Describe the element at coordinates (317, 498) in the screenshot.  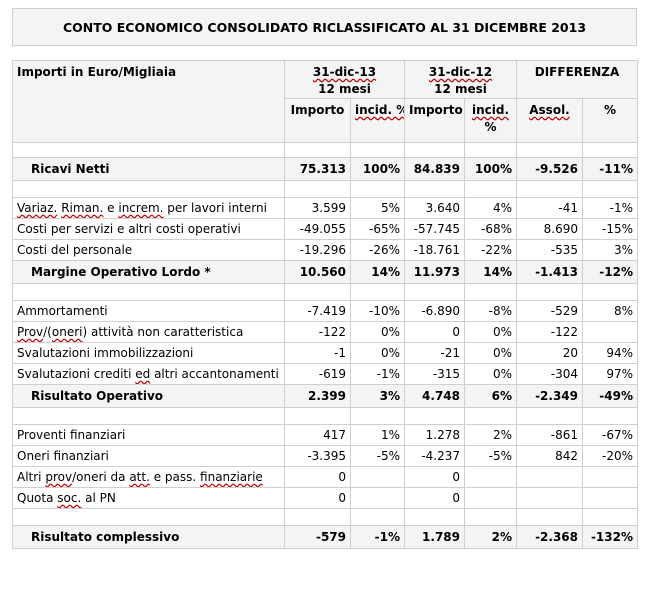
I see `cell-v1: 0` at that location.